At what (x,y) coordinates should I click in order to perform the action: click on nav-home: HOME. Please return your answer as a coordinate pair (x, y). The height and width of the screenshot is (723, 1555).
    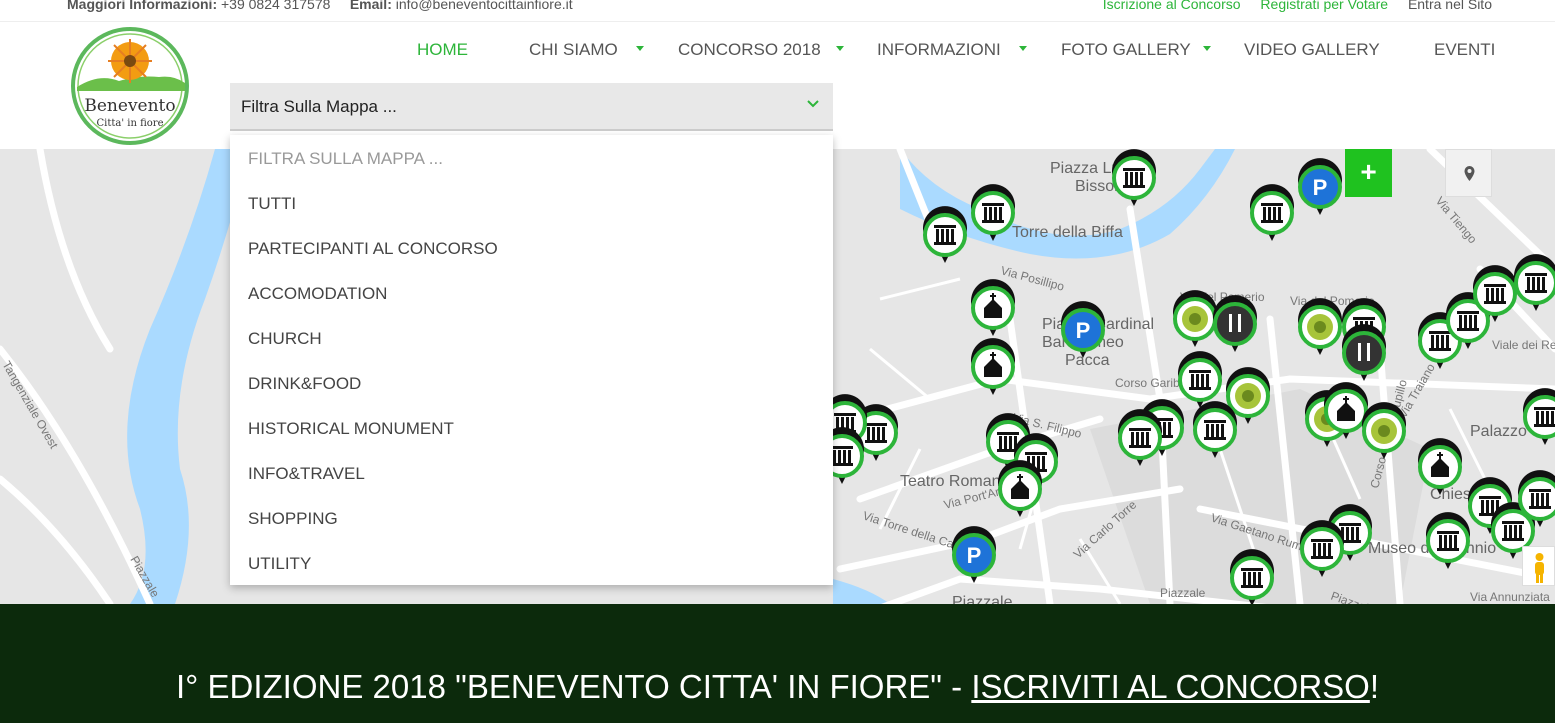
    Looking at the image, I should click on (442, 50).